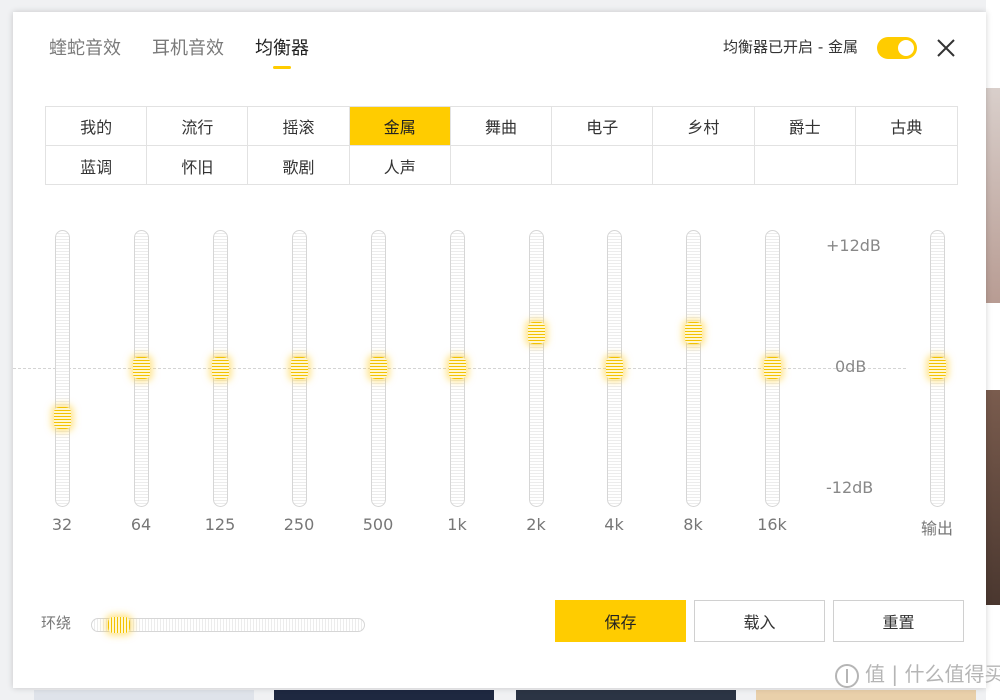  Describe the element at coordinates (847, 675) in the screenshot. I see `watermark-logo-icon` at that location.